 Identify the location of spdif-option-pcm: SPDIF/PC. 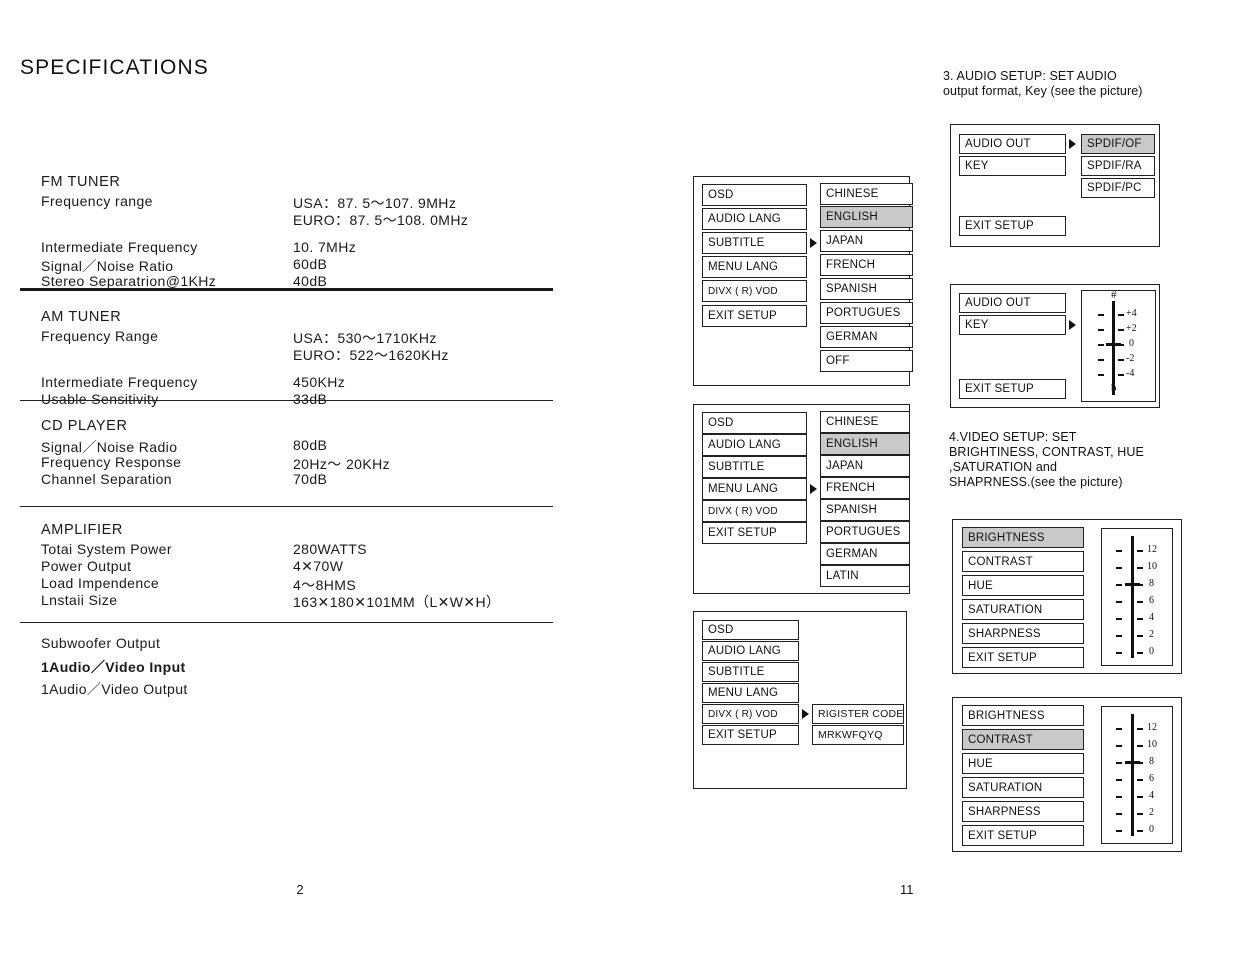
(1118, 188).